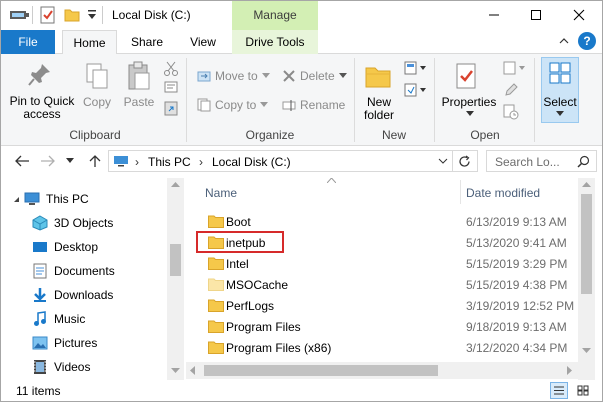  I want to click on properties-button: Properties, so click(469, 102).